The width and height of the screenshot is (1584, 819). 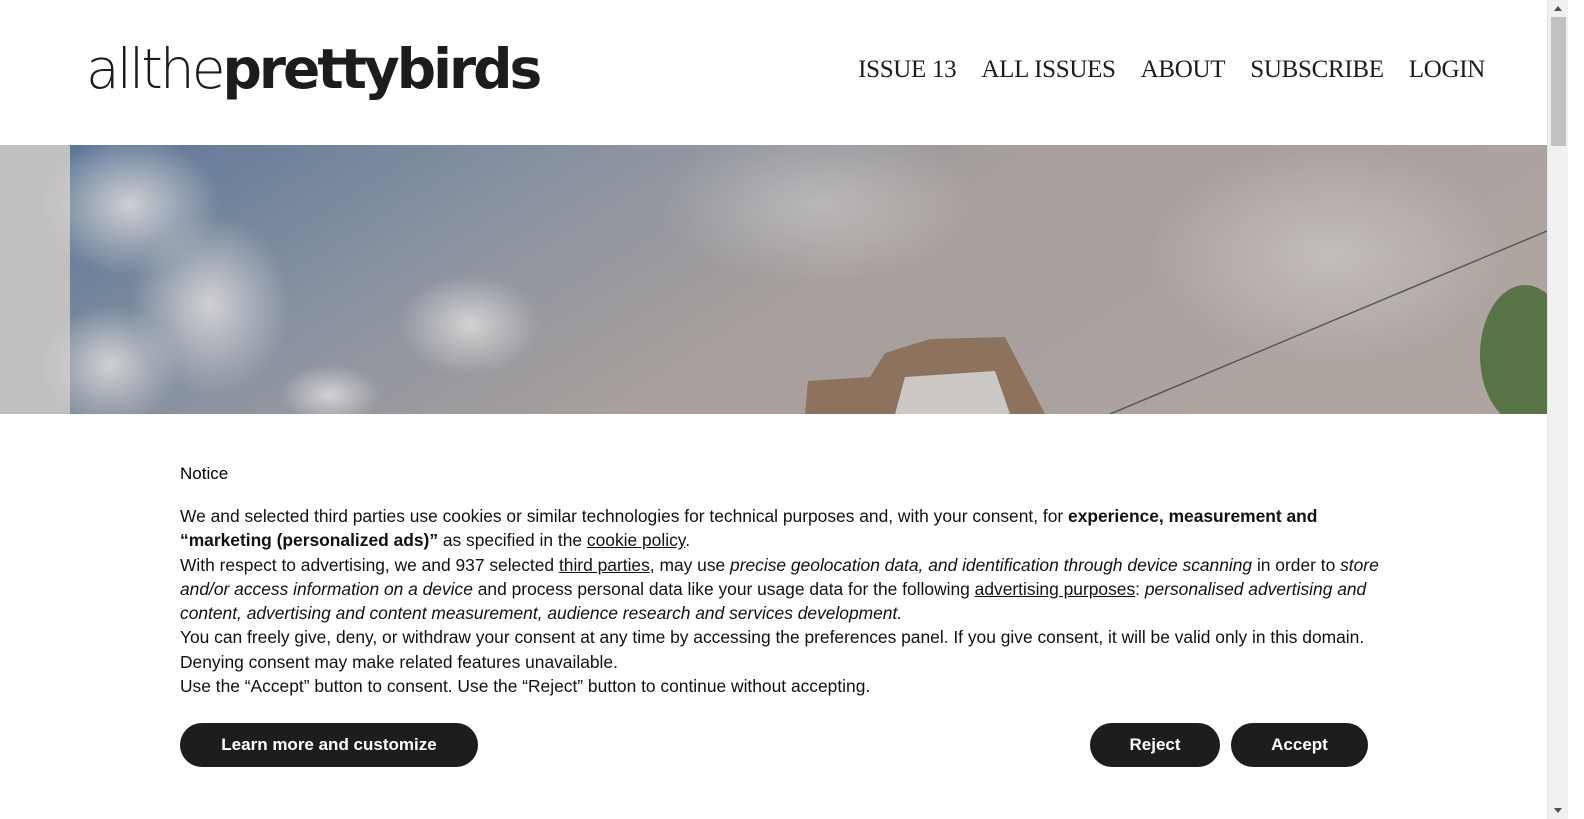 I want to click on page-margin, so click(x=1576, y=409).